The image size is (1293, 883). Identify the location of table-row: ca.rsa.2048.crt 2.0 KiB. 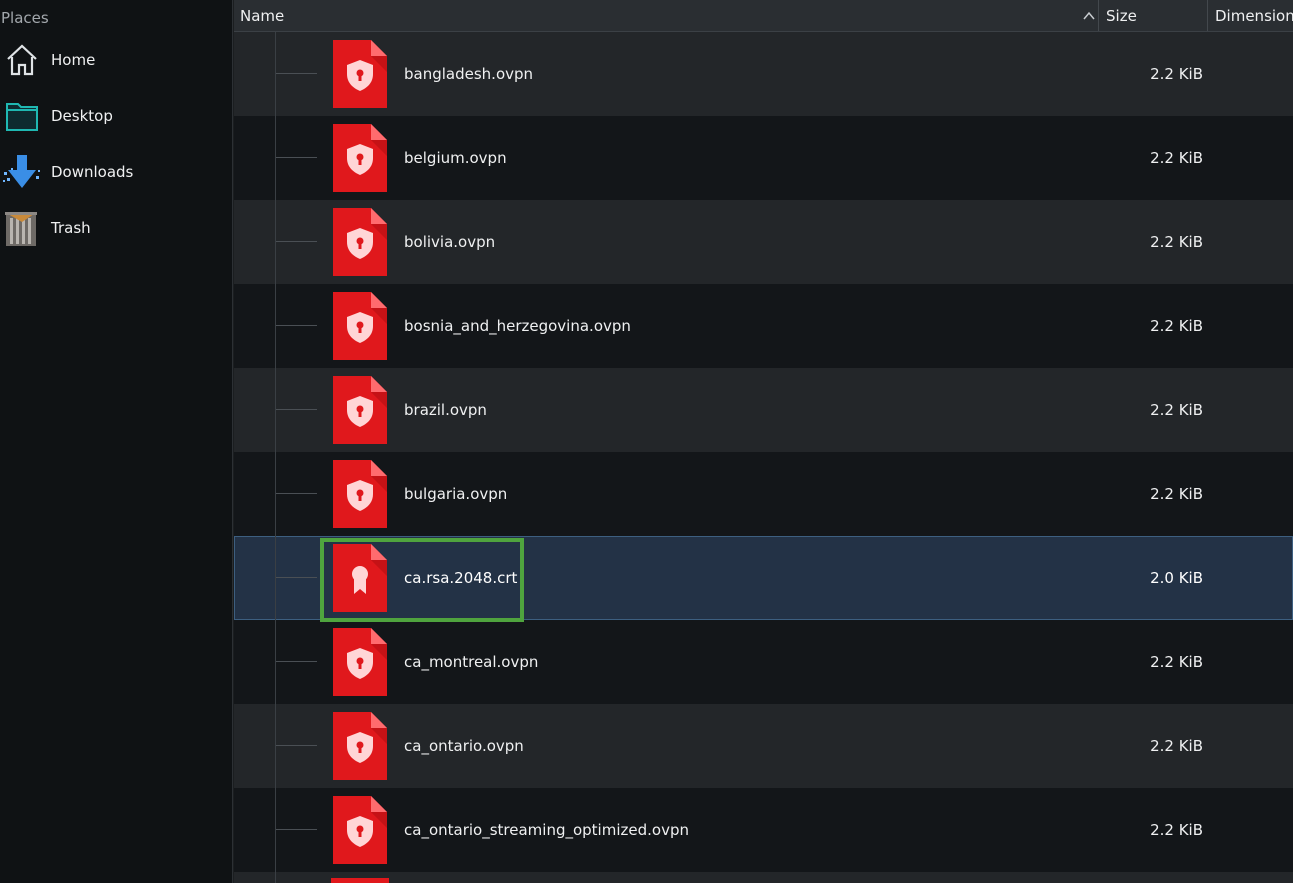
(763, 578).